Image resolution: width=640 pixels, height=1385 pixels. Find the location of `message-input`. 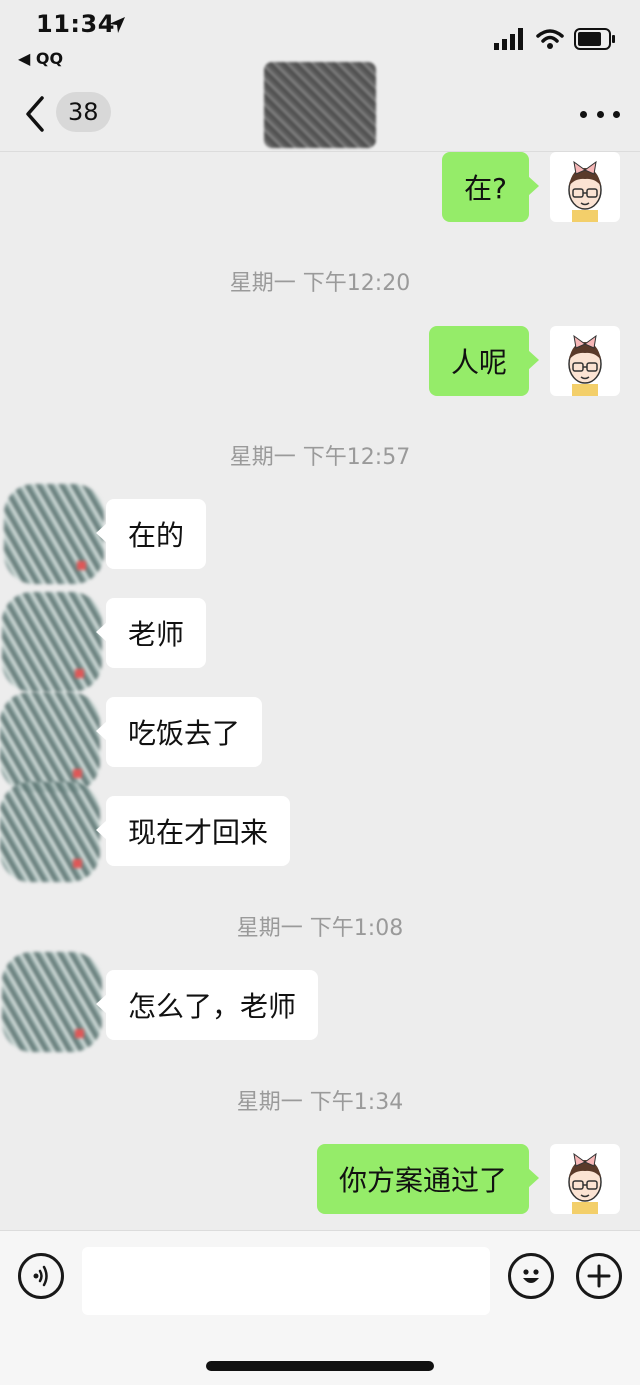

message-input is located at coordinates (286, 1281).